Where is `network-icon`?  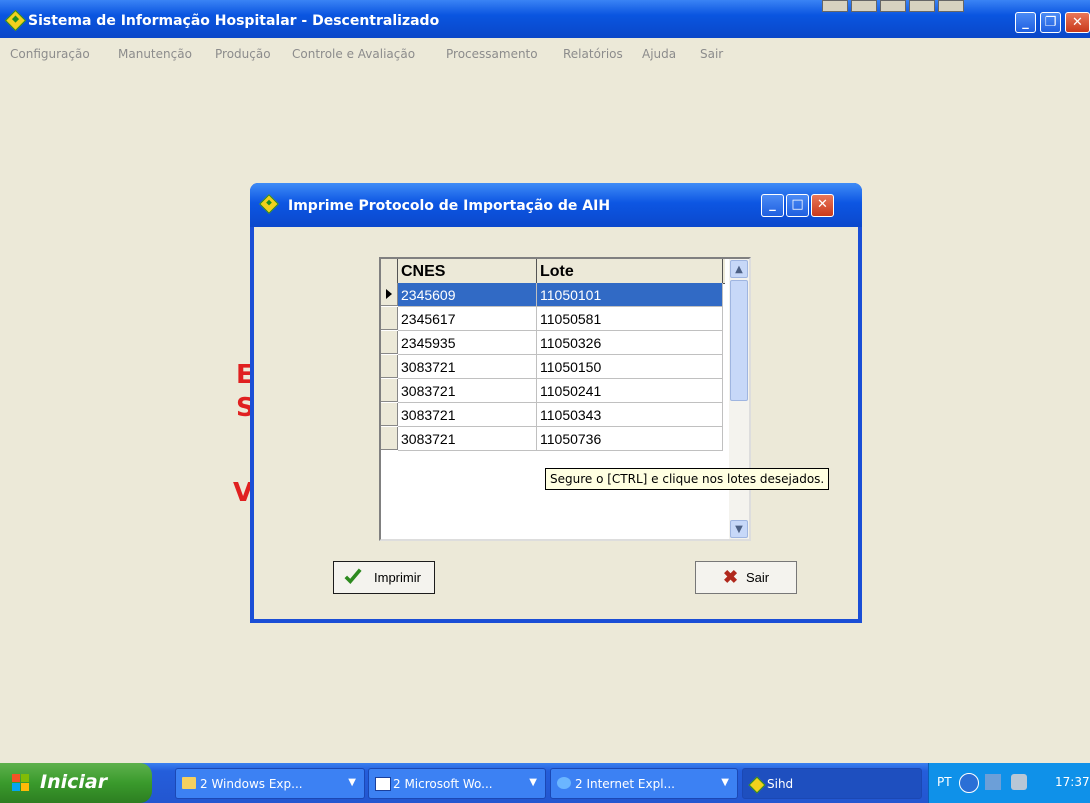
network-icon is located at coordinates (993, 782).